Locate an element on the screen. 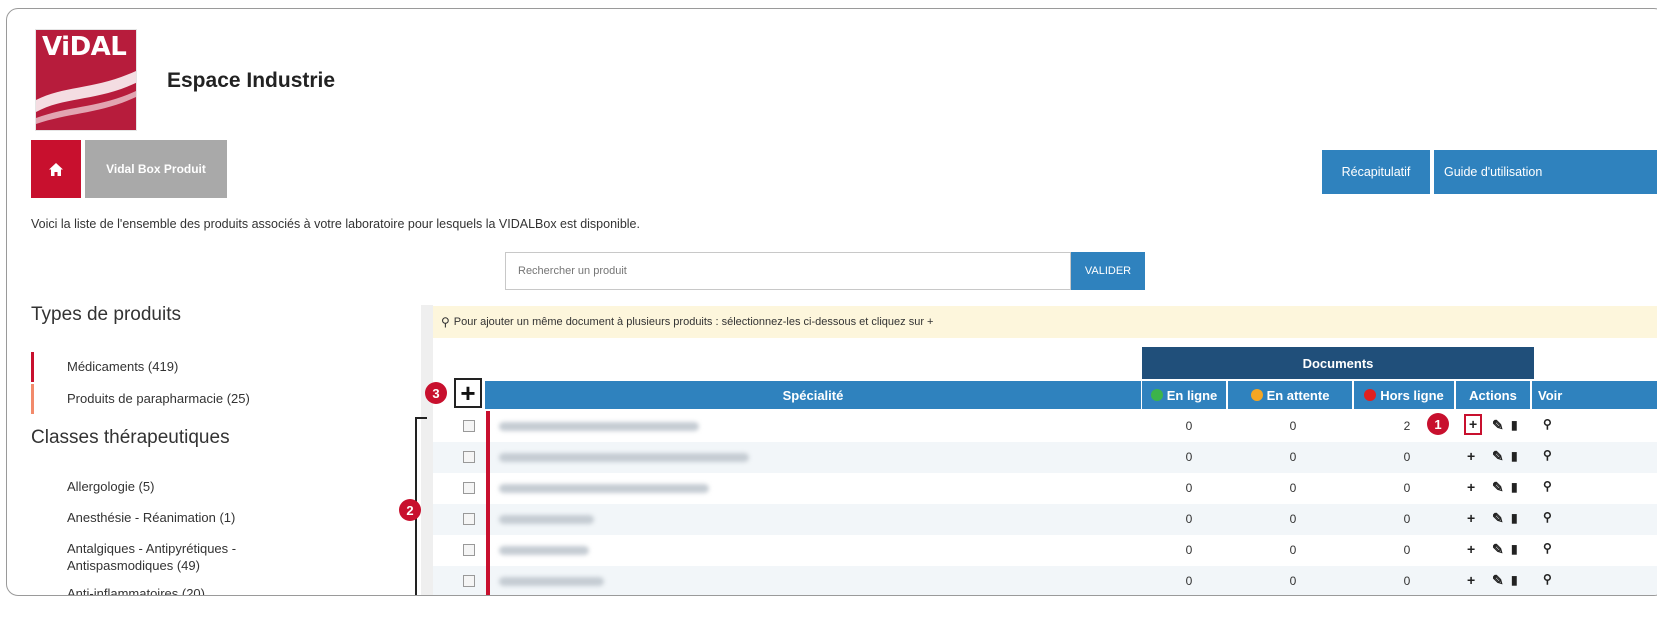 This screenshot has height=630, width=1657. annotation-badge-1: 1 is located at coordinates (1438, 424).